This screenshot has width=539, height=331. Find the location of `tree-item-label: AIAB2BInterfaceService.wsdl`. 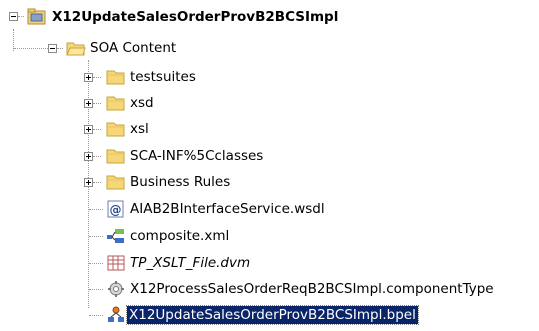

tree-item-label: AIAB2BInterfaceService.wsdl is located at coordinates (227, 209).